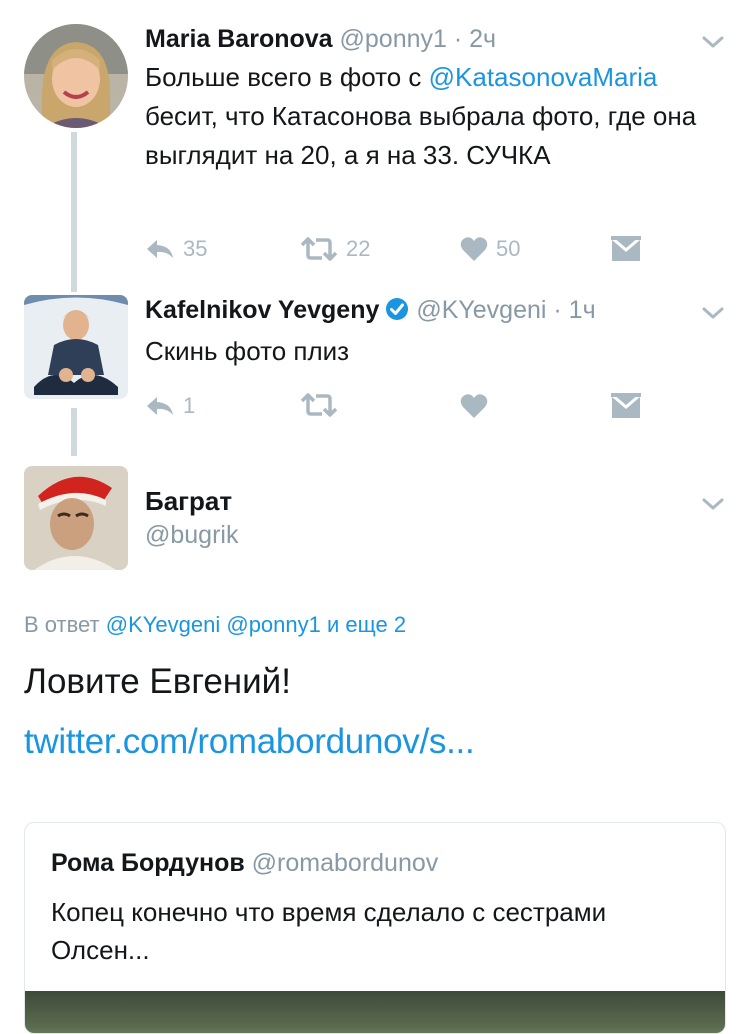 Image resolution: width=749 pixels, height=1034 pixels. Describe the element at coordinates (393, 39) in the screenshot. I see `user-handle: @ponny1` at that location.